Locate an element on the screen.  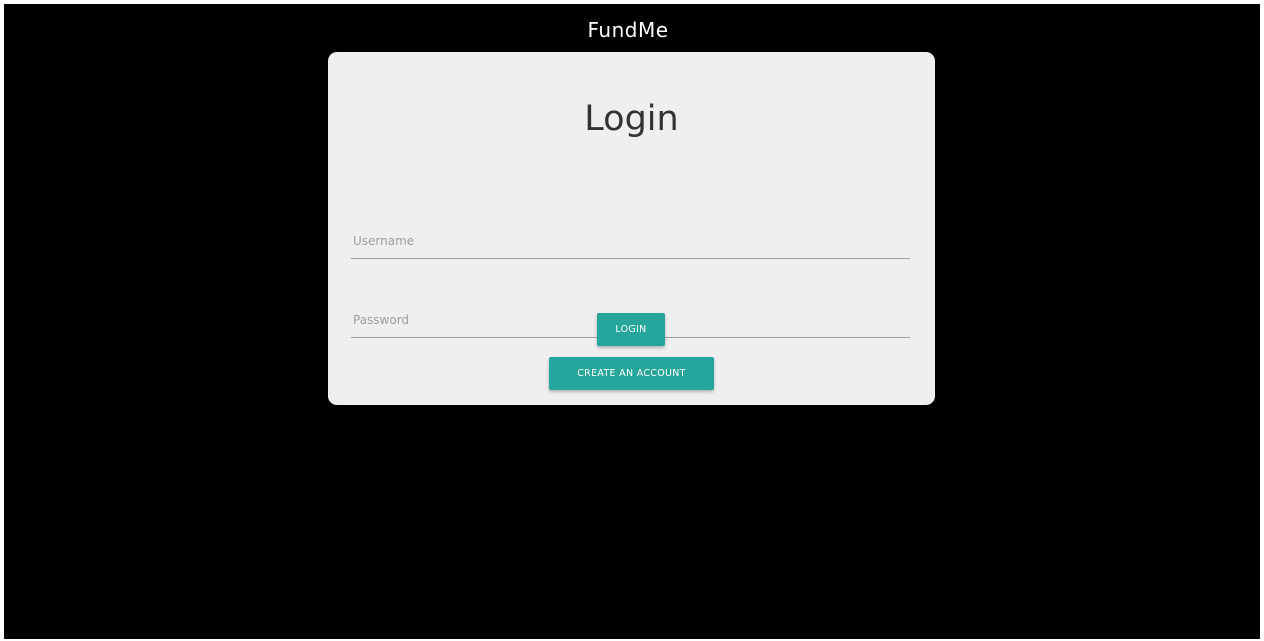
username-field is located at coordinates (630, 241).